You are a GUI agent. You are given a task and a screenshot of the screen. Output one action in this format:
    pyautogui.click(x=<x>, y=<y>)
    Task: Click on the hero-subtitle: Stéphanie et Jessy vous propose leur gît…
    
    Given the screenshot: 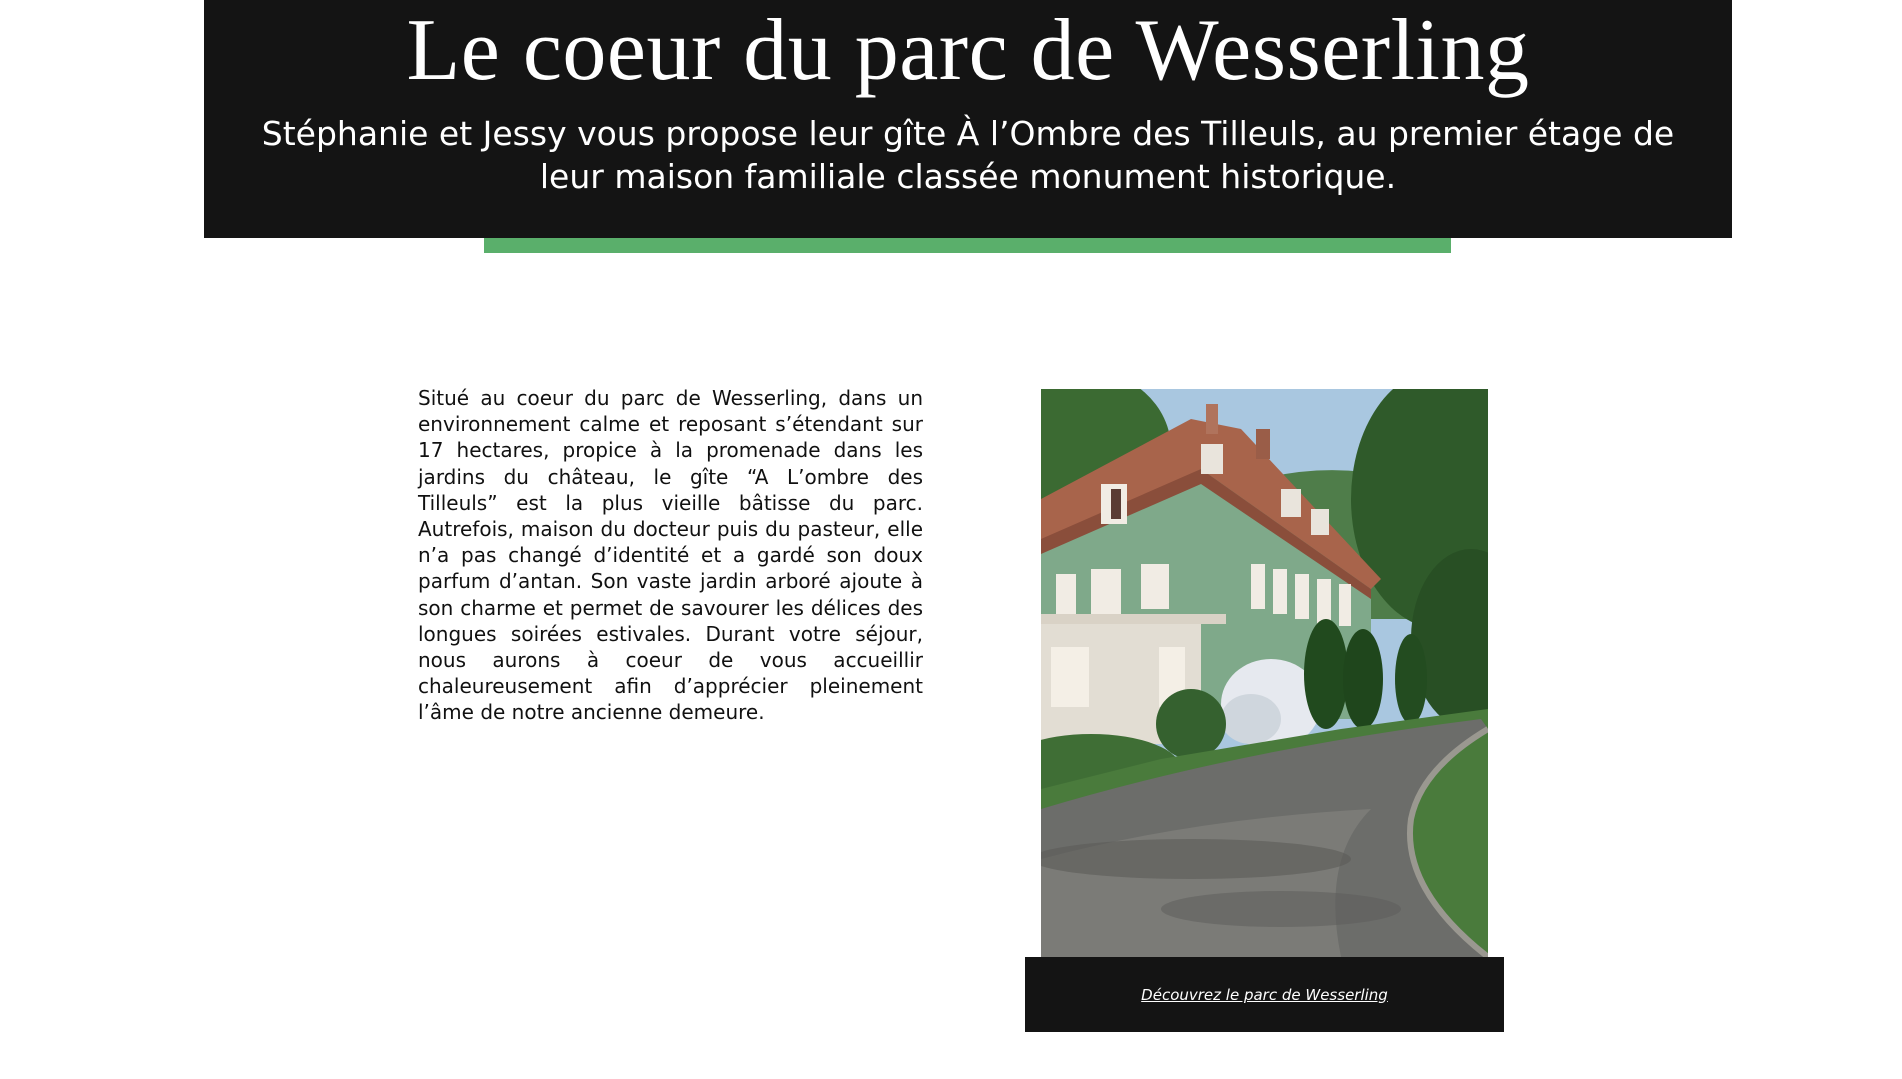 What is the action you would take?
    pyautogui.click(x=968, y=155)
    